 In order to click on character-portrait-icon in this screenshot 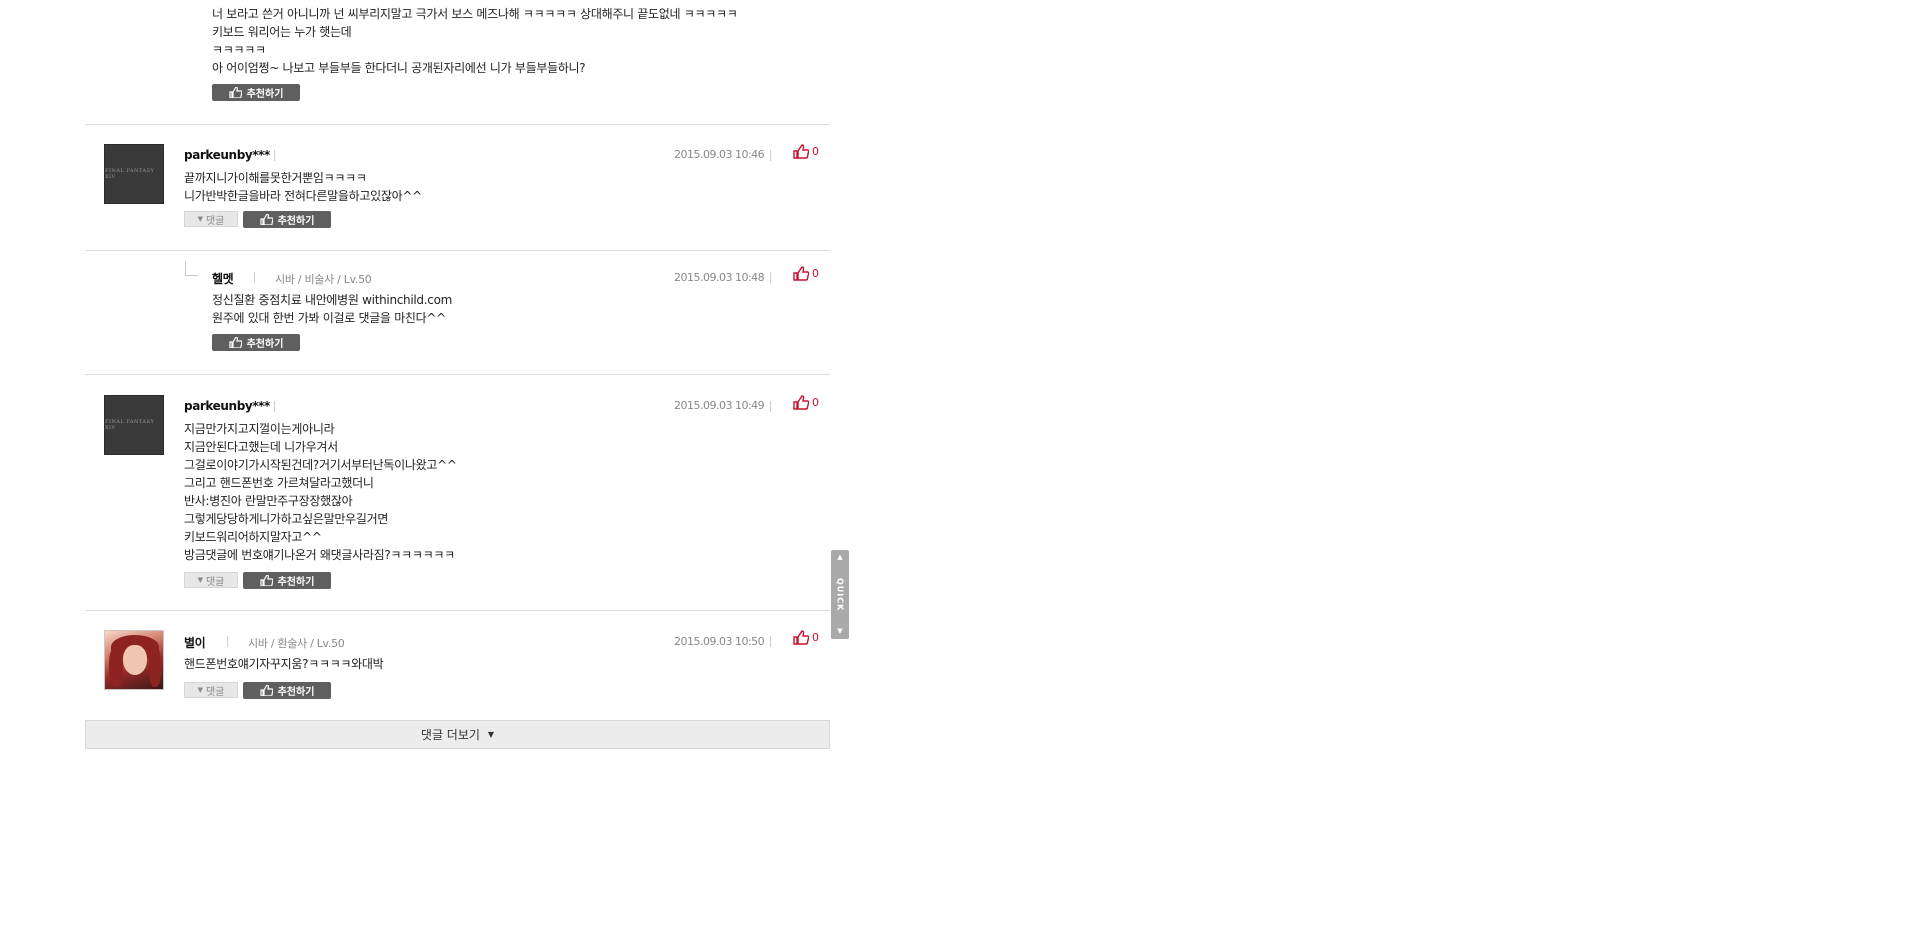, I will do `click(135, 660)`.